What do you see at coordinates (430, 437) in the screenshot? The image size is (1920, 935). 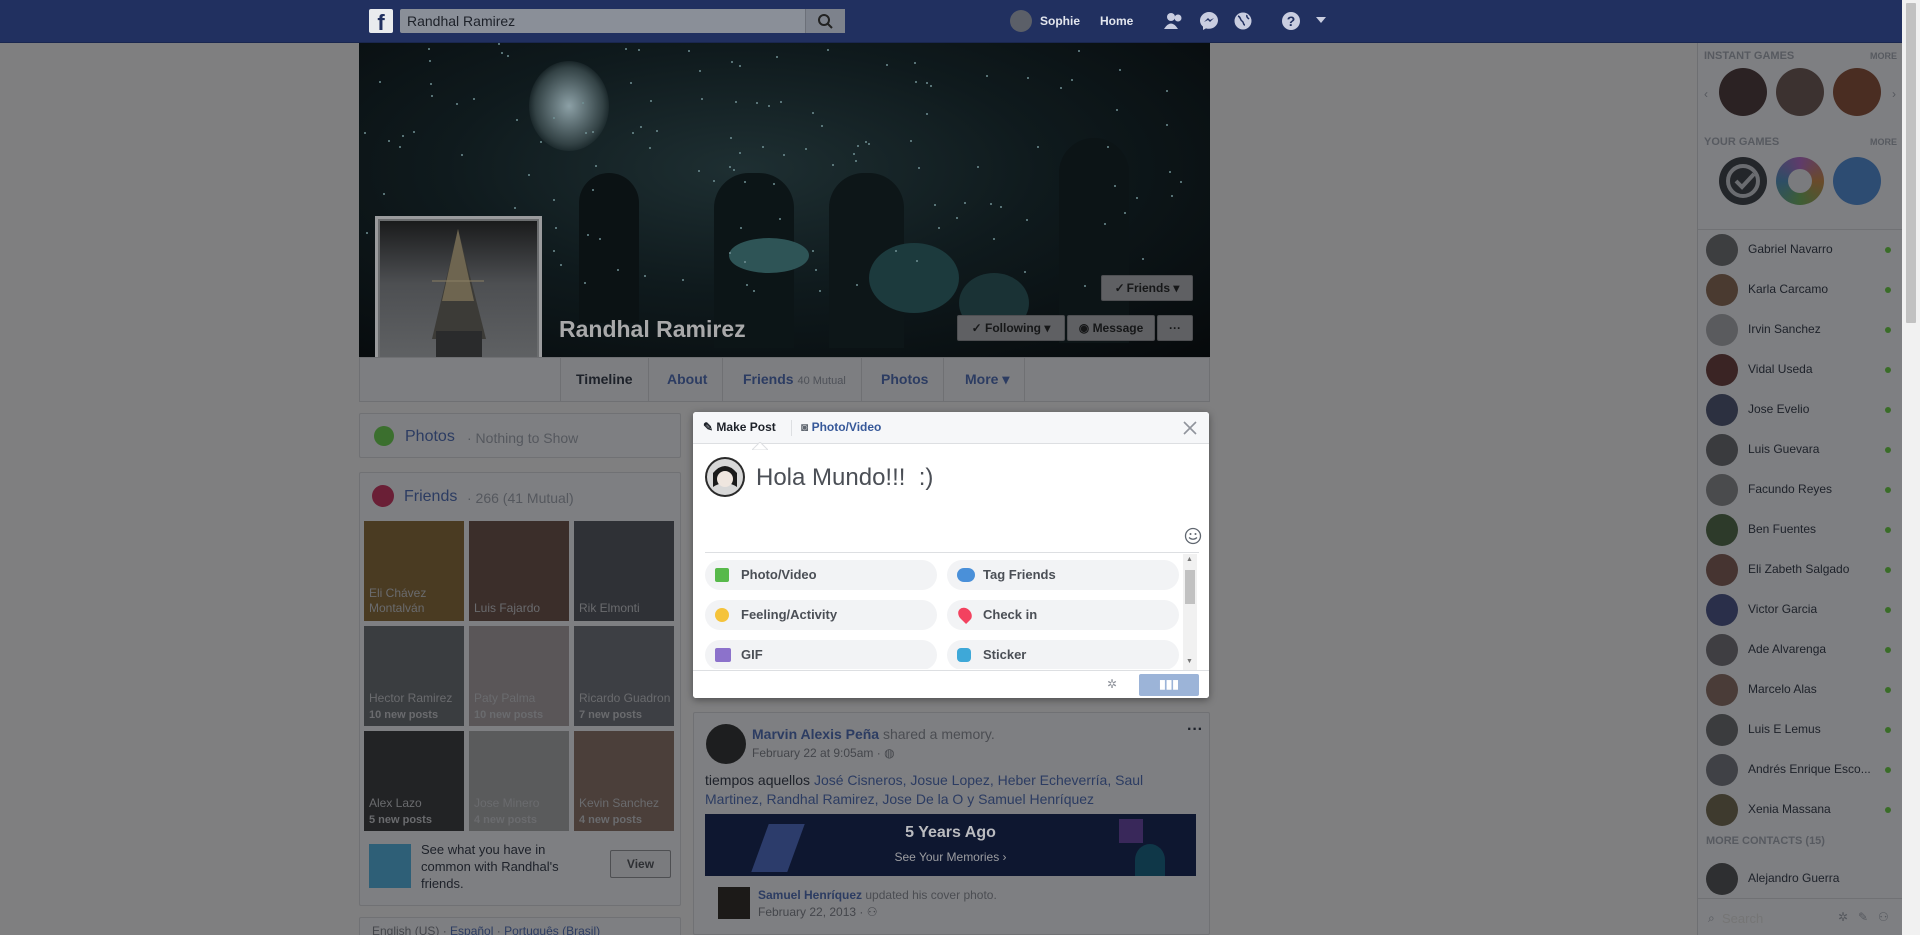 I see `photos-title: Photos` at bounding box center [430, 437].